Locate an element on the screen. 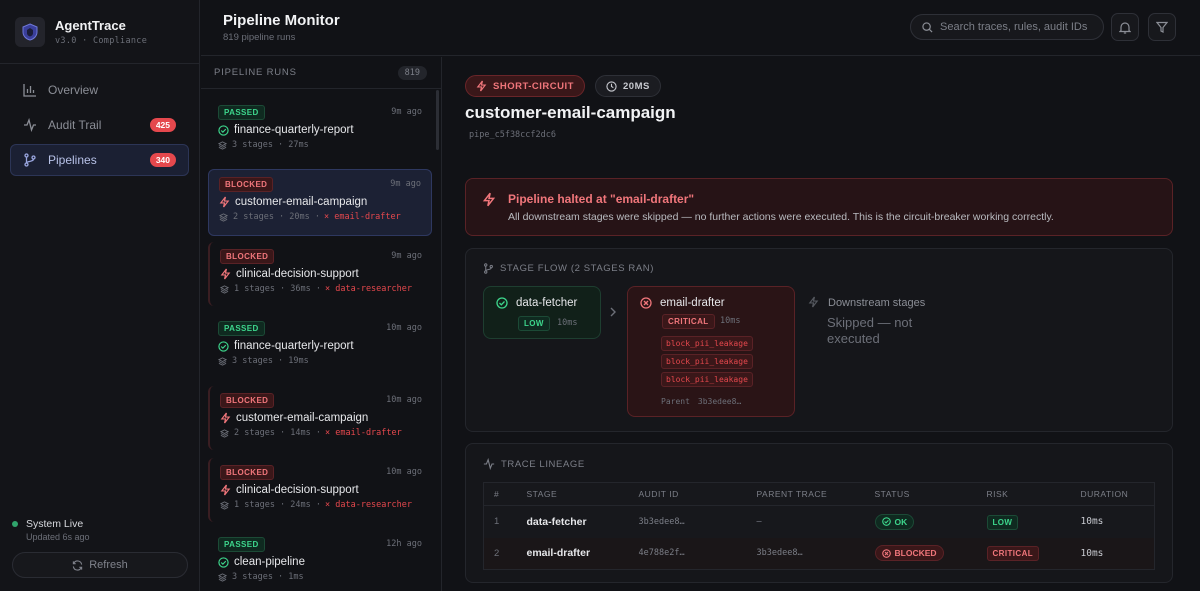 The height and width of the screenshot is (591, 1200). lightning-icon is located at coordinates (813, 302).